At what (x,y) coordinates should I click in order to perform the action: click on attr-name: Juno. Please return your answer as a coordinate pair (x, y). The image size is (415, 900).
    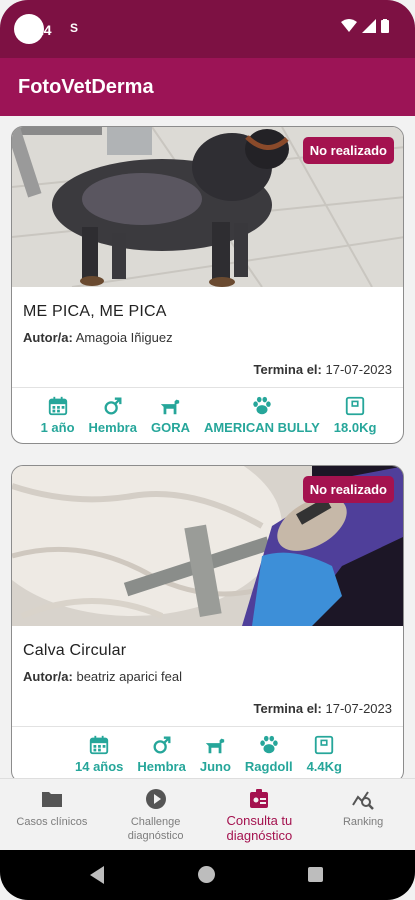
    Looking at the image, I should click on (215, 756).